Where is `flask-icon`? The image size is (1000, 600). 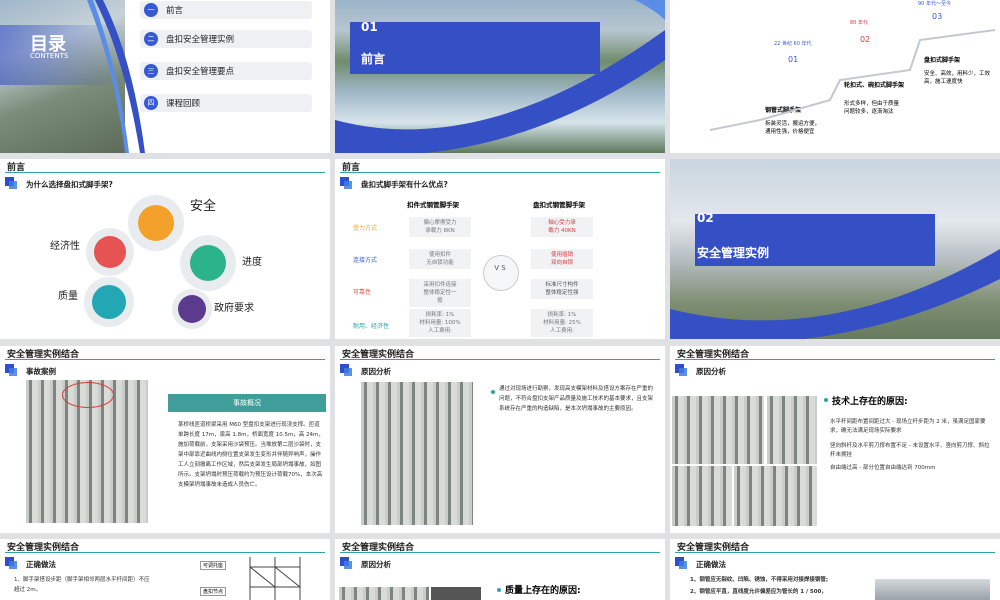 flask-icon is located at coordinates (156, 223).